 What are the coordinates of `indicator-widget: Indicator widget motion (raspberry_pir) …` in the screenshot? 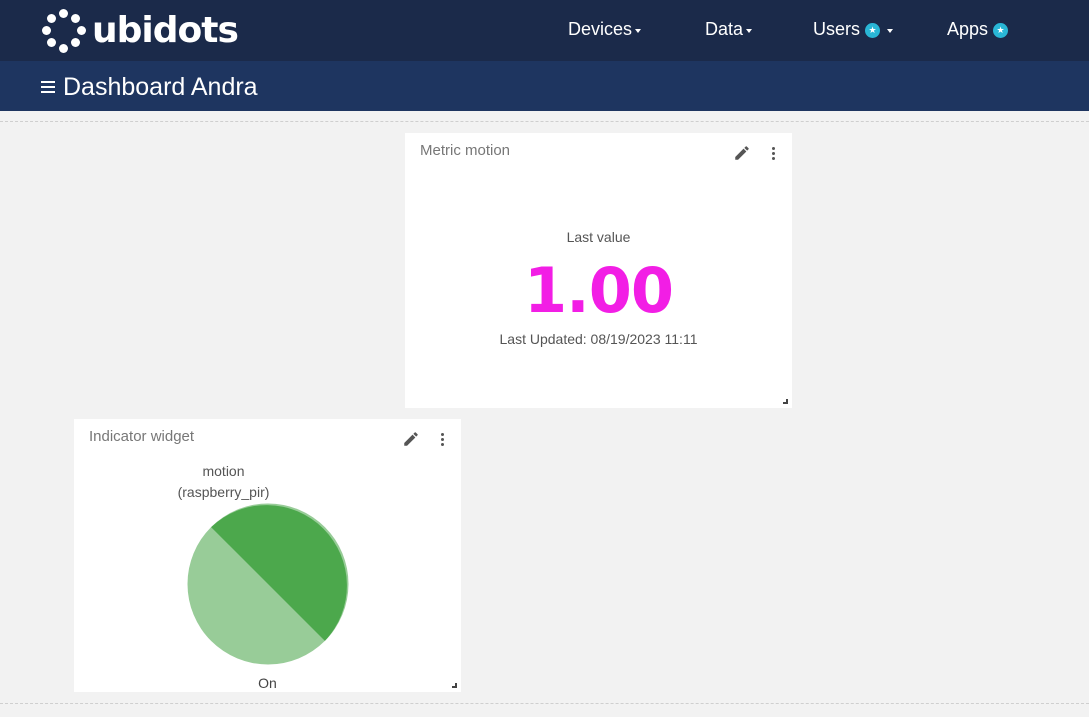 It's located at (267, 555).